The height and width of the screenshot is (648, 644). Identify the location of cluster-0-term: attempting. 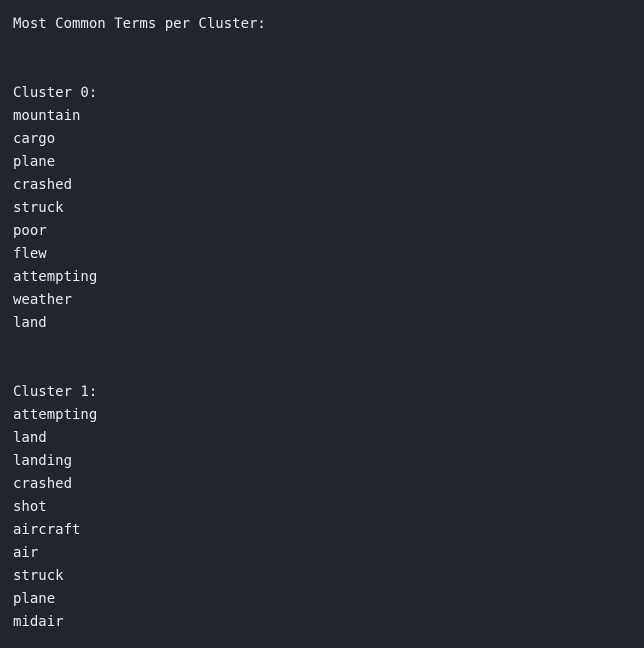
(55, 277).